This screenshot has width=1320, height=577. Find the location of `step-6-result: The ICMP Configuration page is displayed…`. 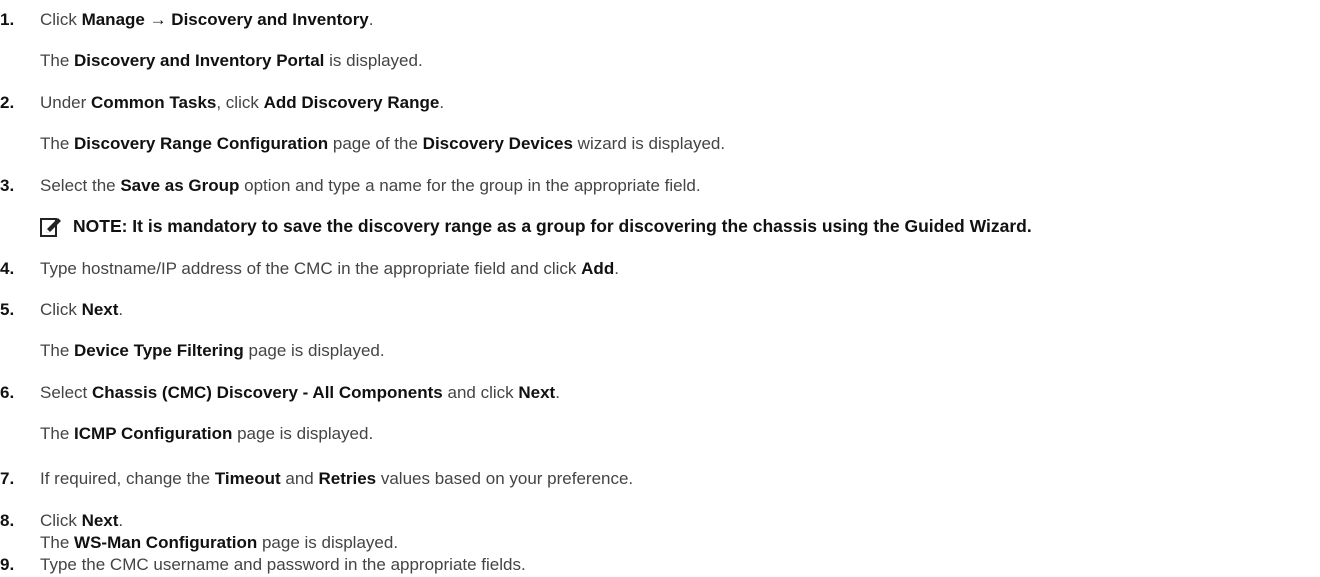

step-6-result: The ICMP Configuration page is displayed… is located at coordinates (207, 433).